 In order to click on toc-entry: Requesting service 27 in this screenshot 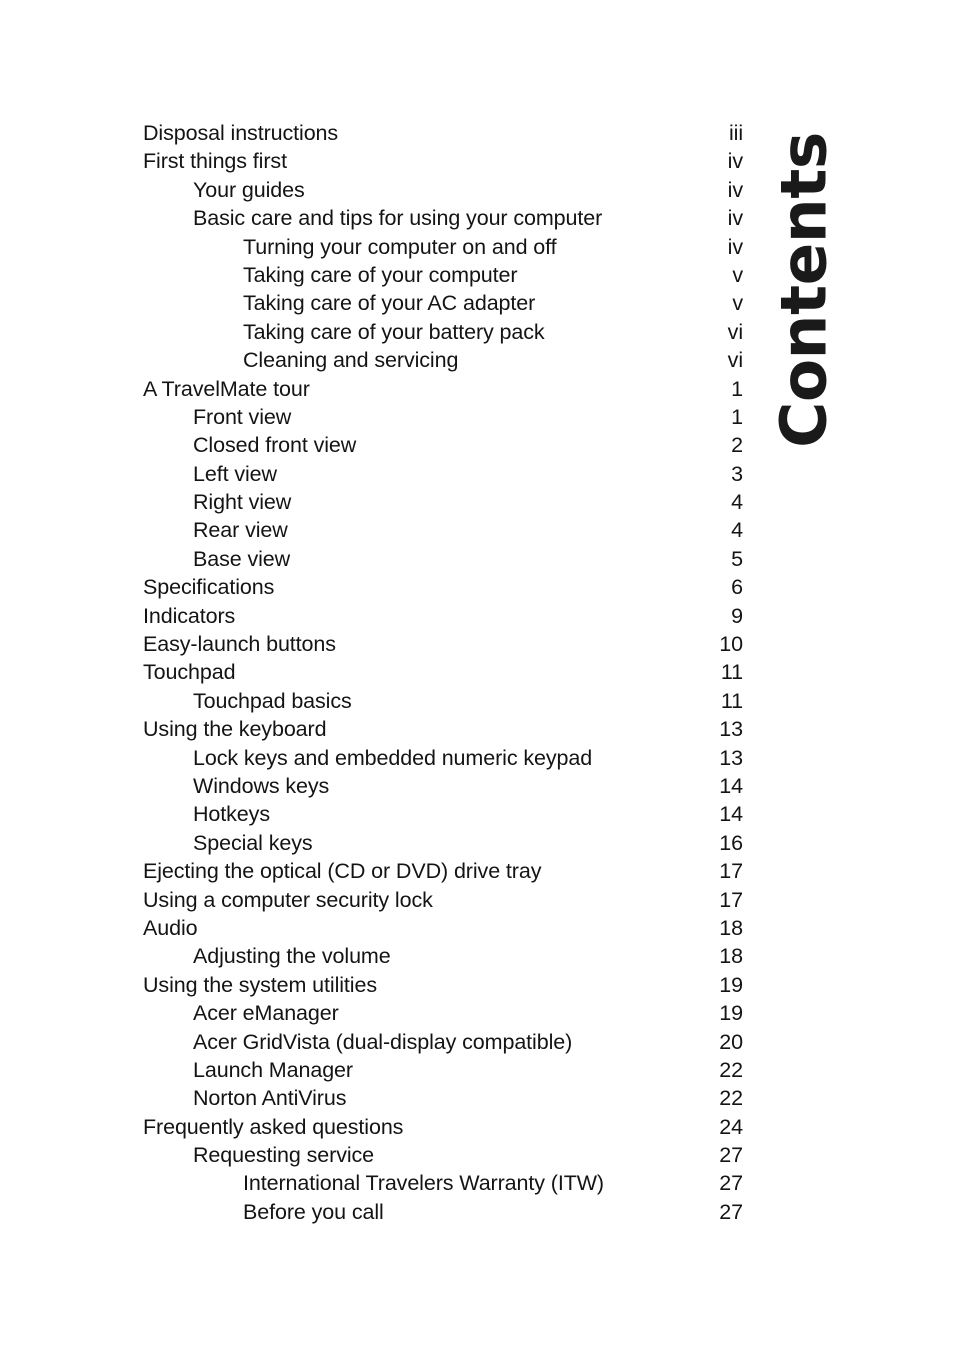, I will do `click(443, 1155)`.